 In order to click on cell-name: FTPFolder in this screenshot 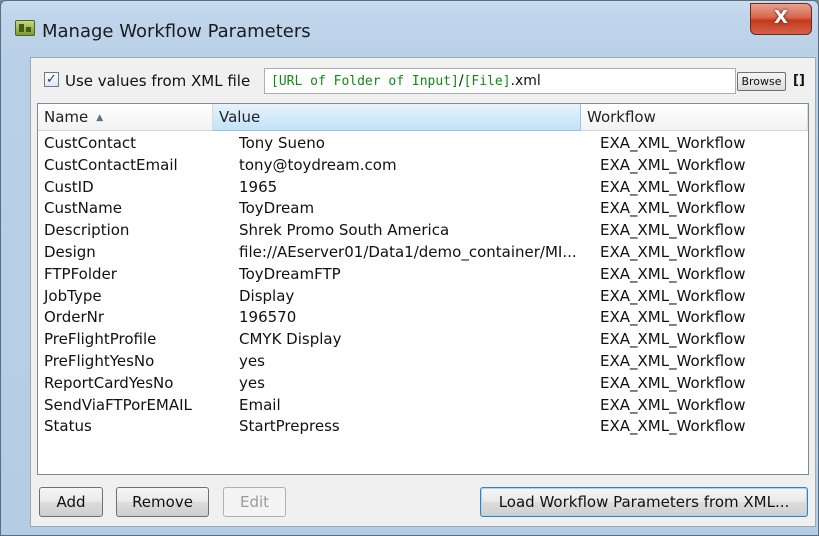, I will do `click(80, 273)`.